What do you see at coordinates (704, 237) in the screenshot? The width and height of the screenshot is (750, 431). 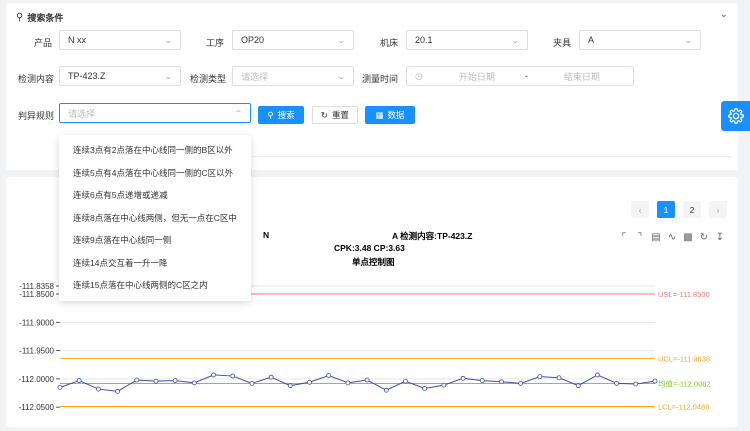 I see `restore-icon: ↻` at bounding box center [704, 237].